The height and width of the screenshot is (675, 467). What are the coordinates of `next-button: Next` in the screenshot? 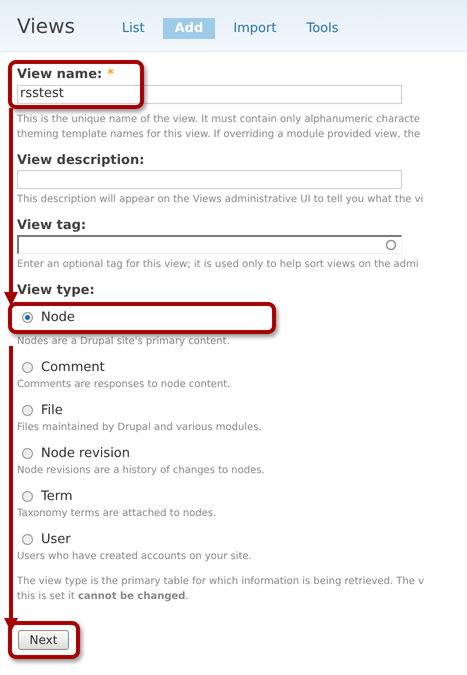 It's located at (43, 640).